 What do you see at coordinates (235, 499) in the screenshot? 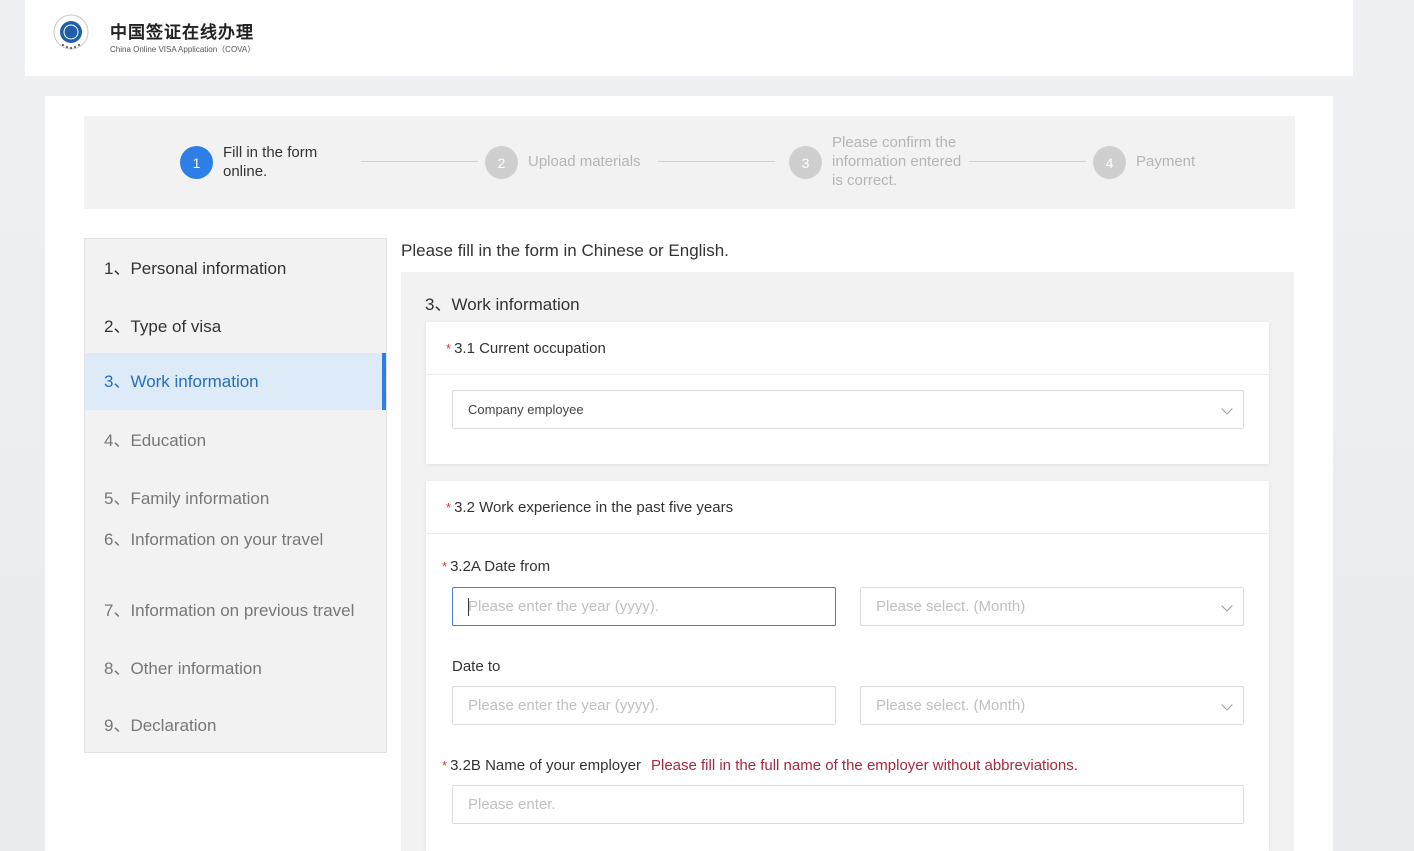
I see `sidebar-item-family-information: 5、Family information` at bounding box center [235, 499].